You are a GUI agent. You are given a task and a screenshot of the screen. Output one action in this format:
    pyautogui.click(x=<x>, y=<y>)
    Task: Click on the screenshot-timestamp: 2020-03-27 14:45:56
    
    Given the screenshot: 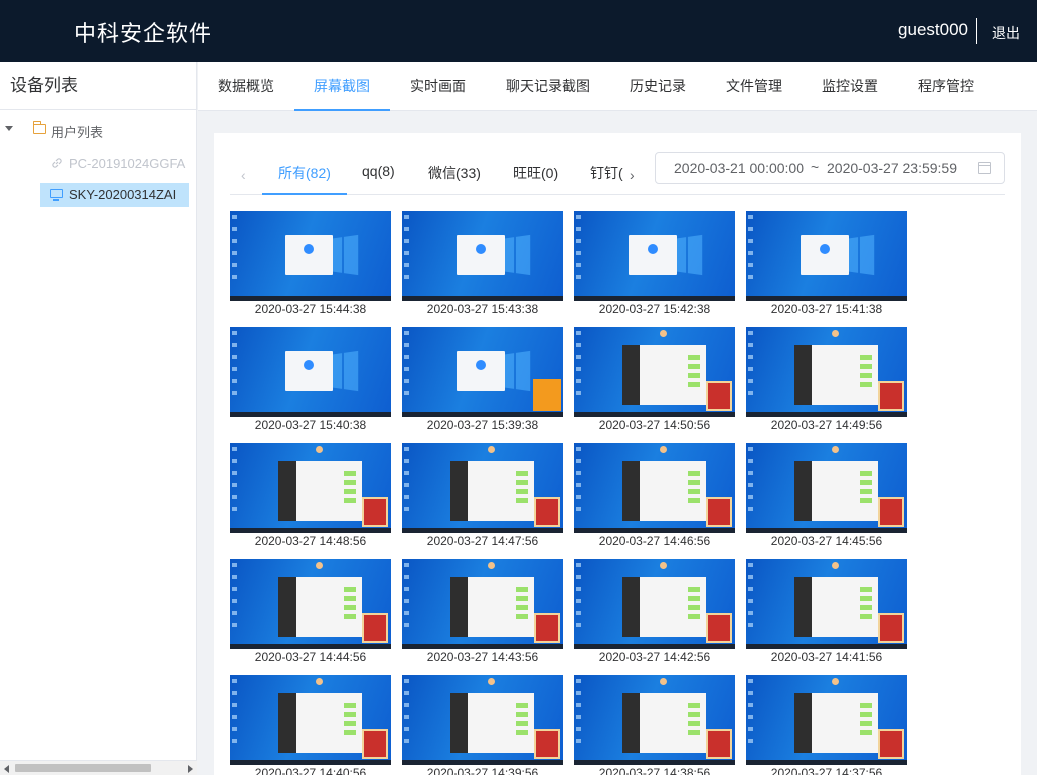 What is the action you would take?
    pyautogui.click(x=826, y=541)
    